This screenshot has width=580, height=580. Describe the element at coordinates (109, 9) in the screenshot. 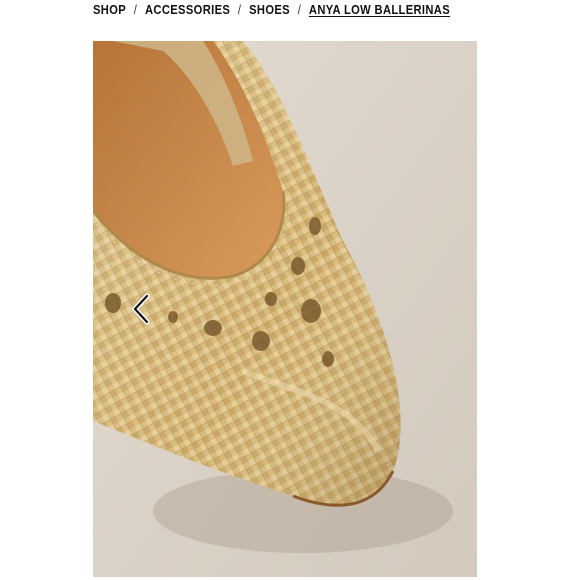

I see `breadcrumb-shop: SHOP` at that location.